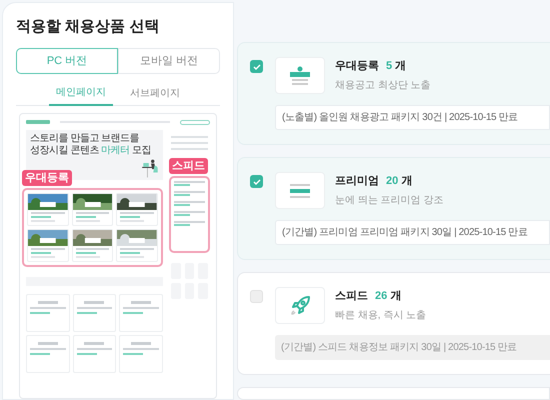  What do you see at coordinates (155, 94) in the screenshot?
I see `page-tab: 서브페이지` at bounding box center [155, 94].